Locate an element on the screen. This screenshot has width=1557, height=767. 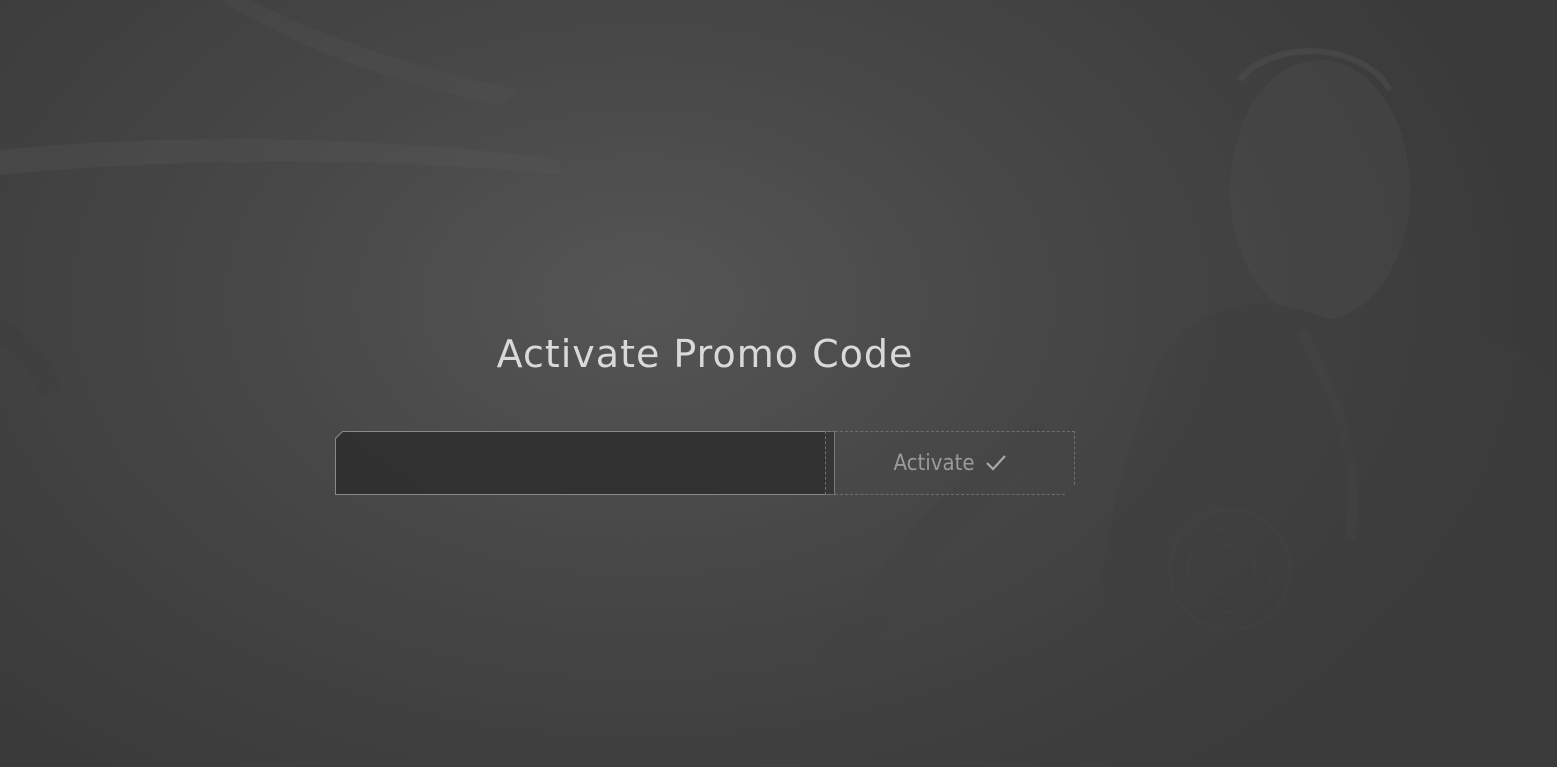
page-title: Activate Promo Code is located at coordinates (705, 354).